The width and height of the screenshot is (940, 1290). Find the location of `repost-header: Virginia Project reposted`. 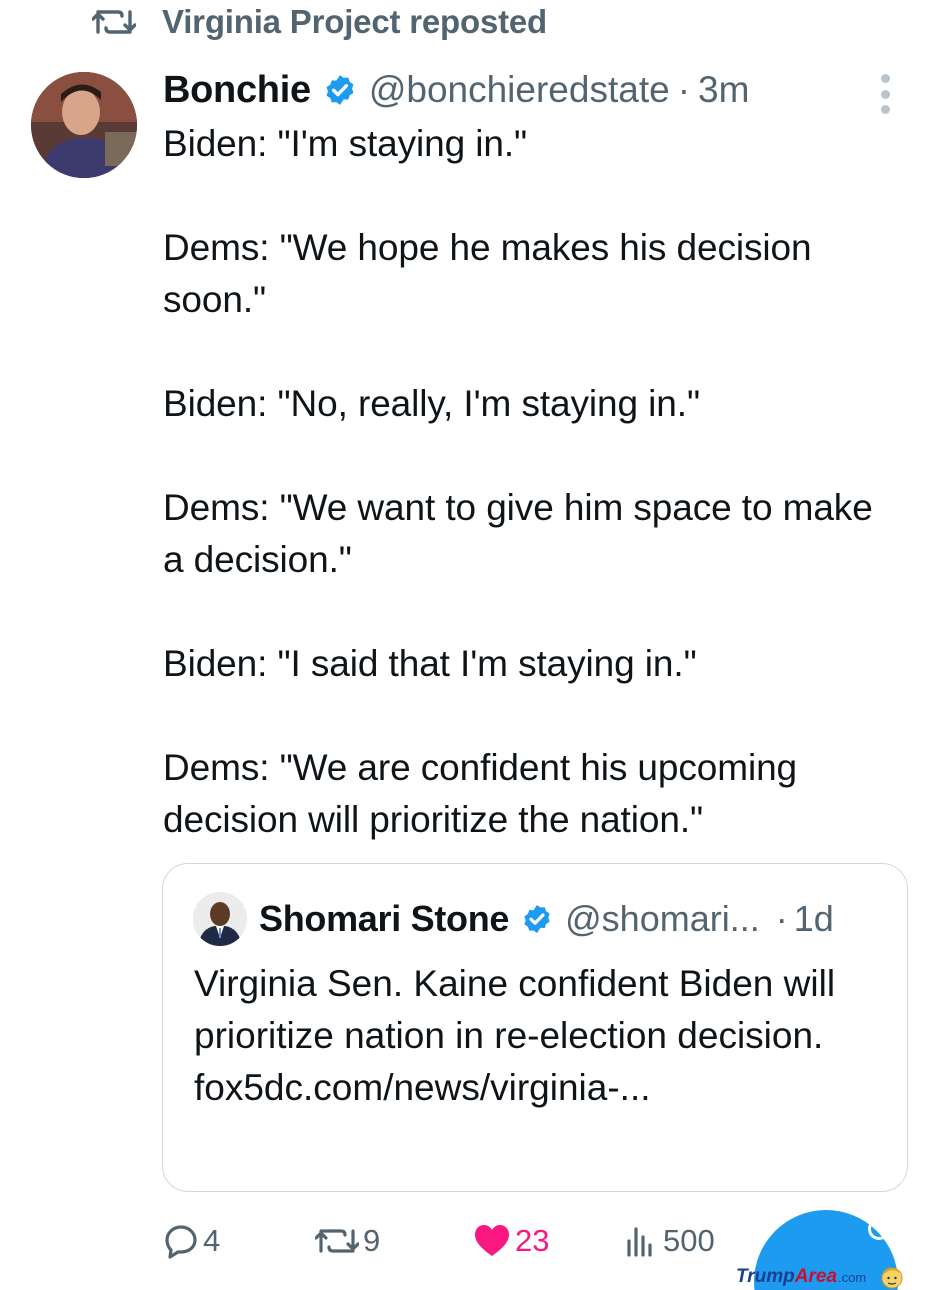

repost-header: Virginia Project reposted is located at coordinates (319, 22).